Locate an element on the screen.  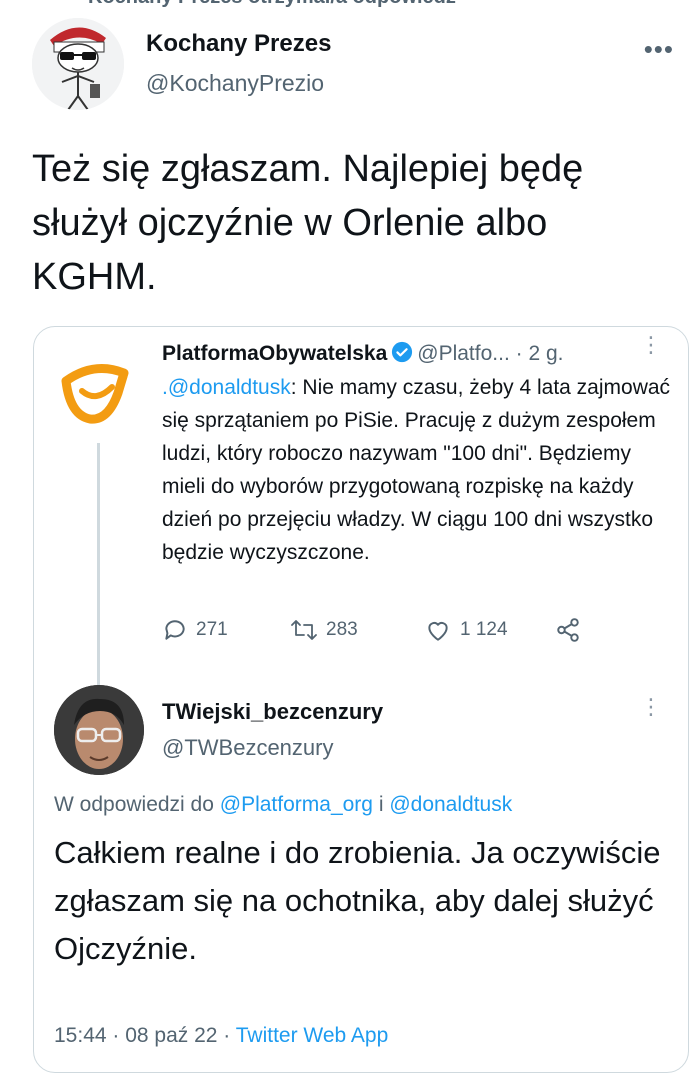
mention-platforma-link: @Platforma_org is located at coordinates (296, 804).